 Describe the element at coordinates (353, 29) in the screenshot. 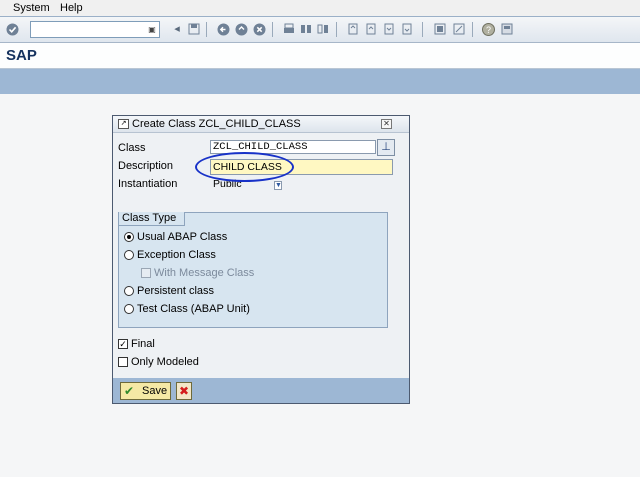

I see `first-page-icon` at that location.